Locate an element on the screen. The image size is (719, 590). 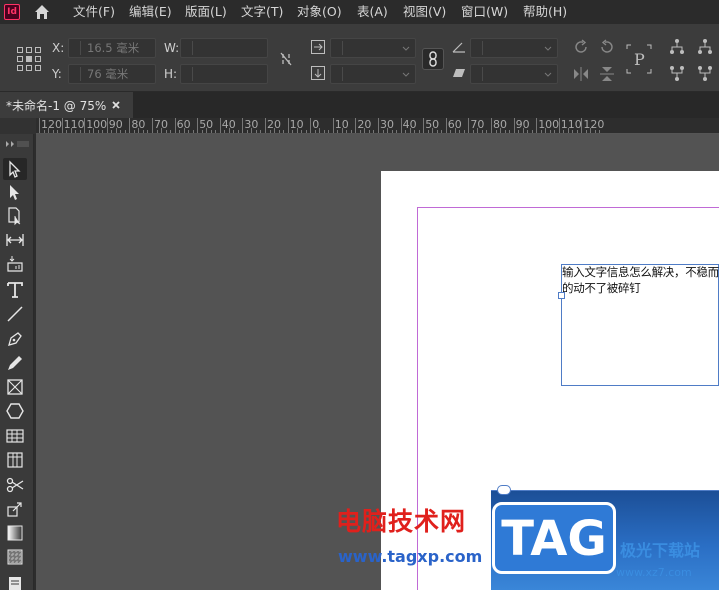
rectangle-frame-icon is located at coordinates (15, 387).